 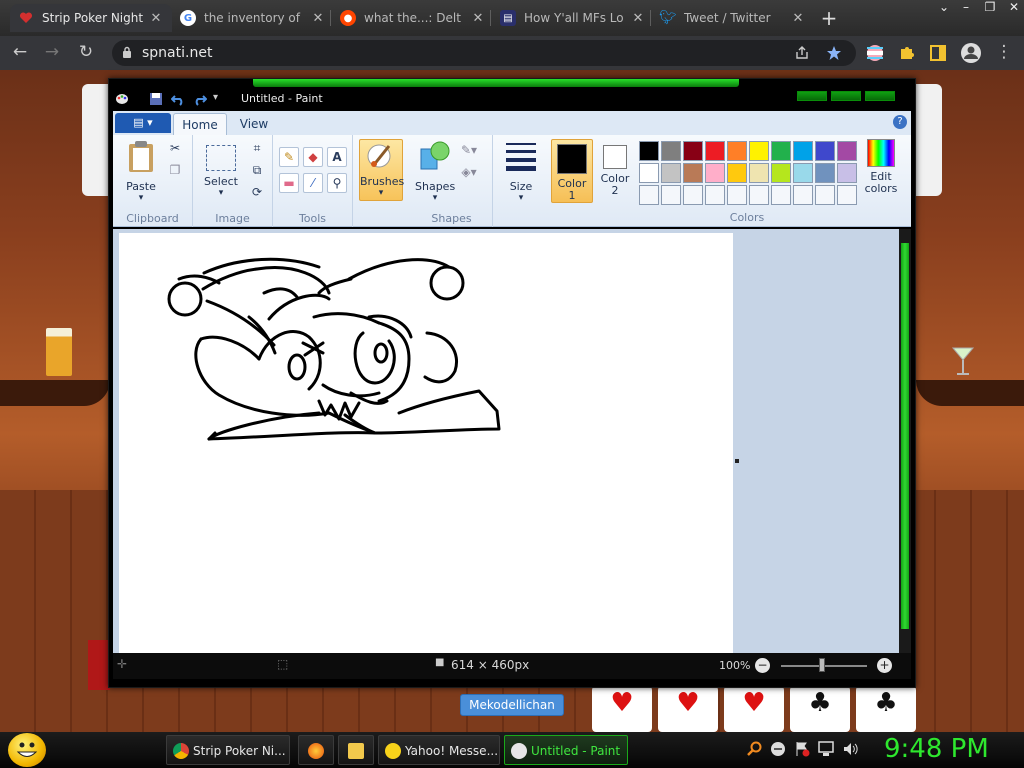 I want to click on redo-icon, so click(x=200, y=99).